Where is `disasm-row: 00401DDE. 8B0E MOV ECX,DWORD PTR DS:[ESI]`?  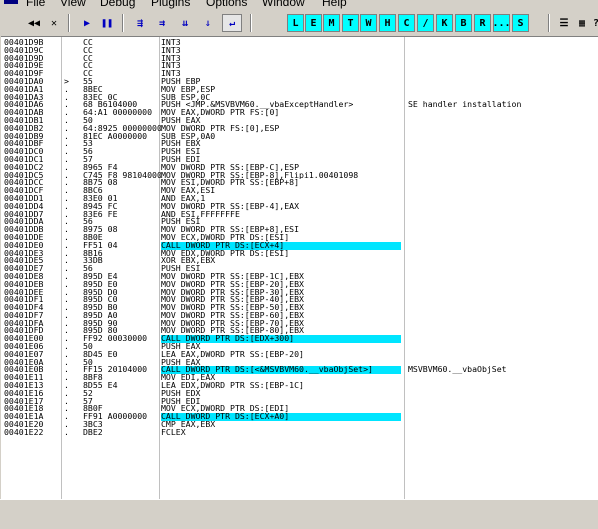
disasm-row: 00401DDE. 8B0E MOV ECX,DWORD PTR DS:[ESI] is located at coordinates (299, 238).